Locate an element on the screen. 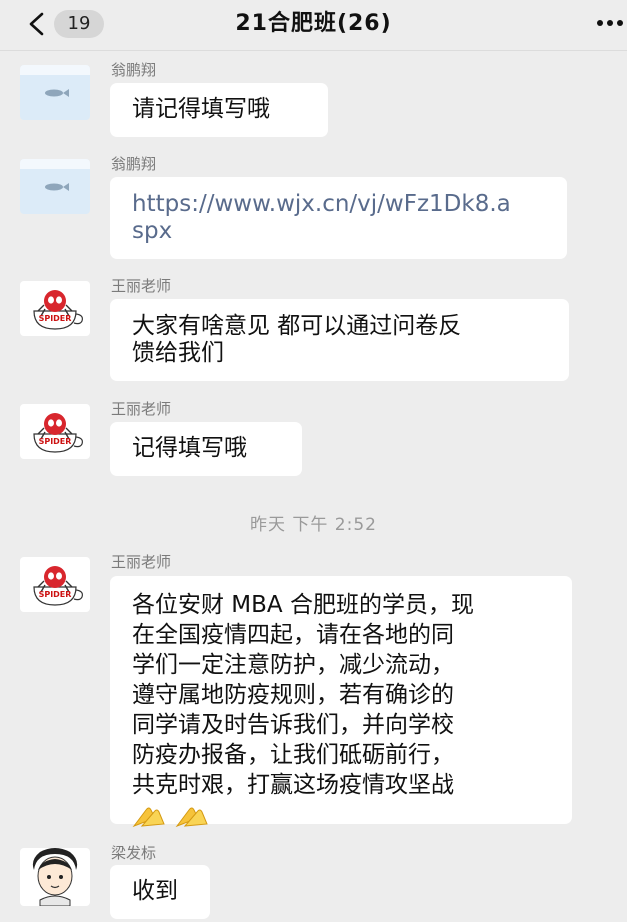 This screenshot has height=922, width=627. message-line: 馈给我们 is located at coordinates (178, 353).